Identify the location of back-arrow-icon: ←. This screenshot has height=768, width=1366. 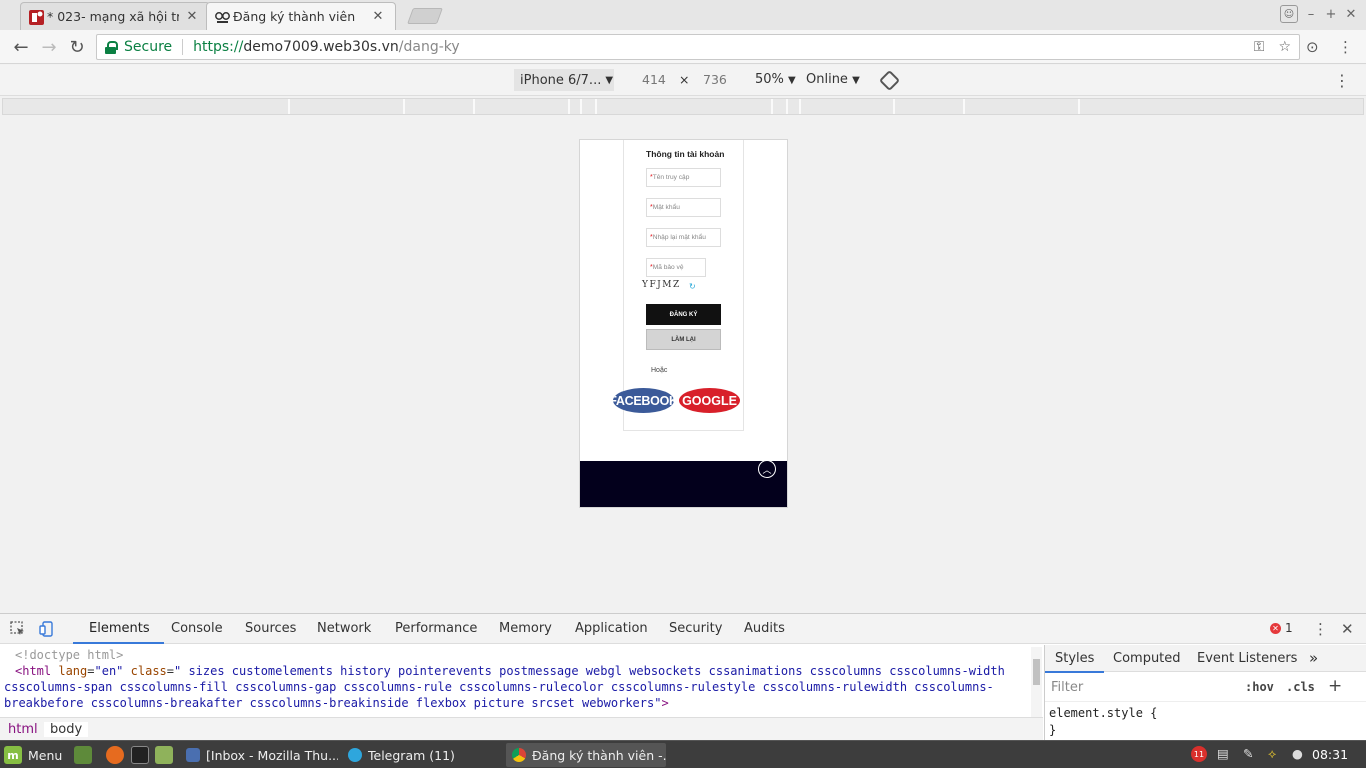
(21, 47).